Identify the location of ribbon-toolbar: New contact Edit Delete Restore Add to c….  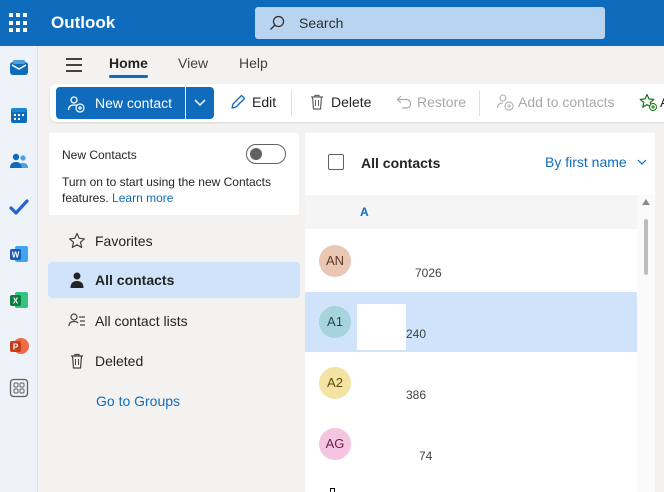
(357, 103).